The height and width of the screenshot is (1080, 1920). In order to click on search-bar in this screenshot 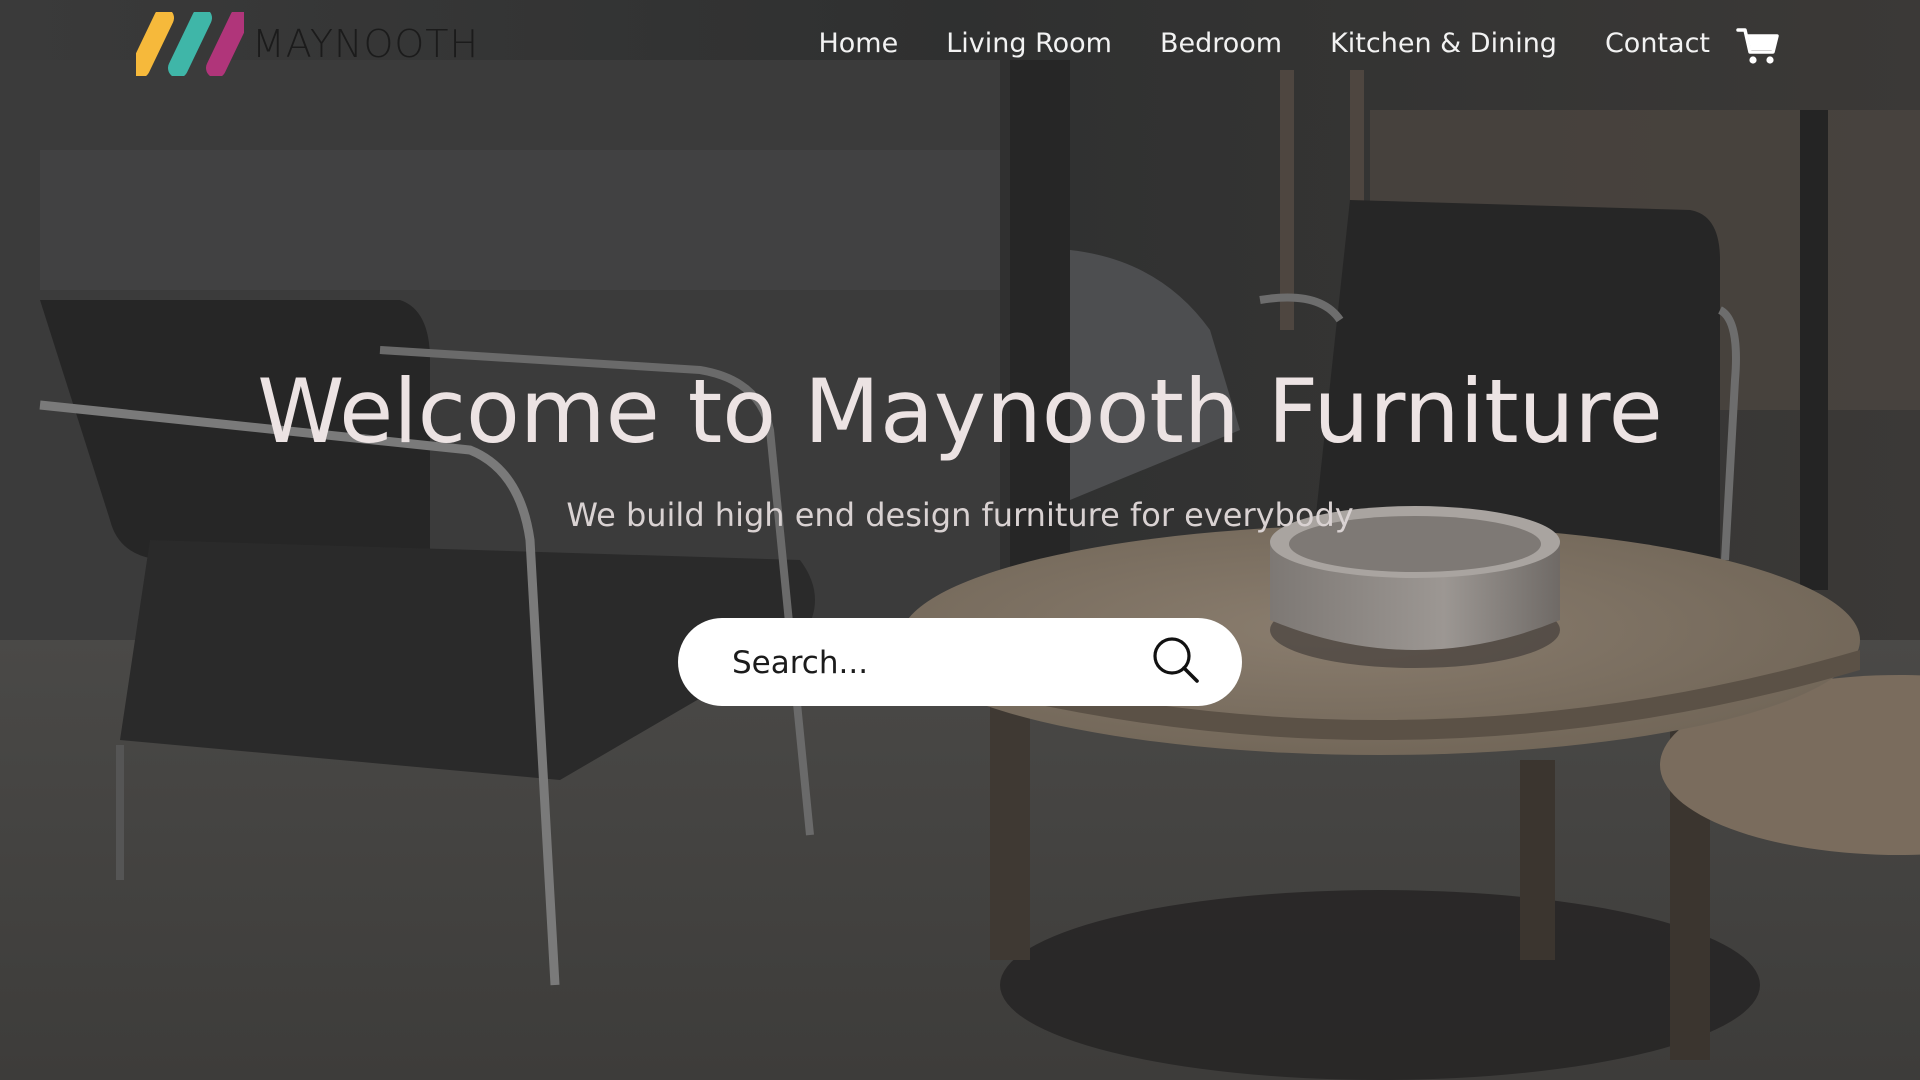, I will do `click(960, 662)`.